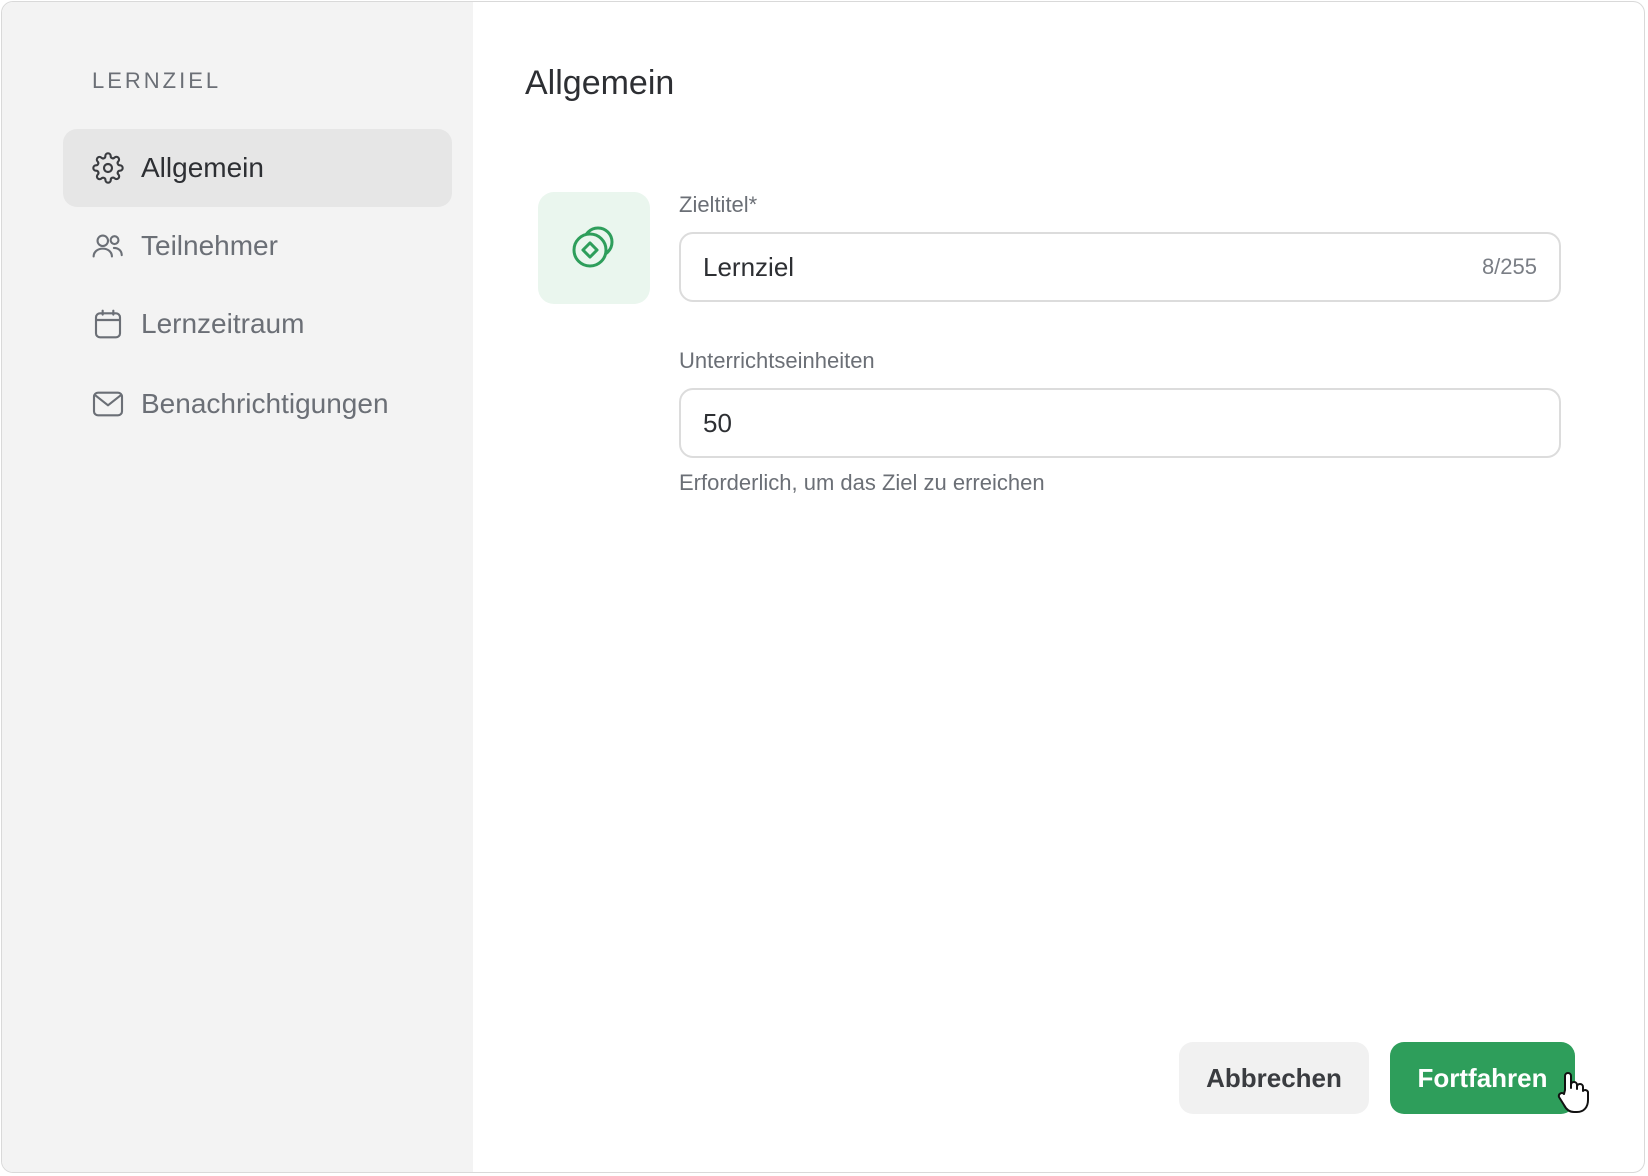 The width and height of the screenshot is (1648, 1176). I want to click on units-field-box, so click(1120, 423).